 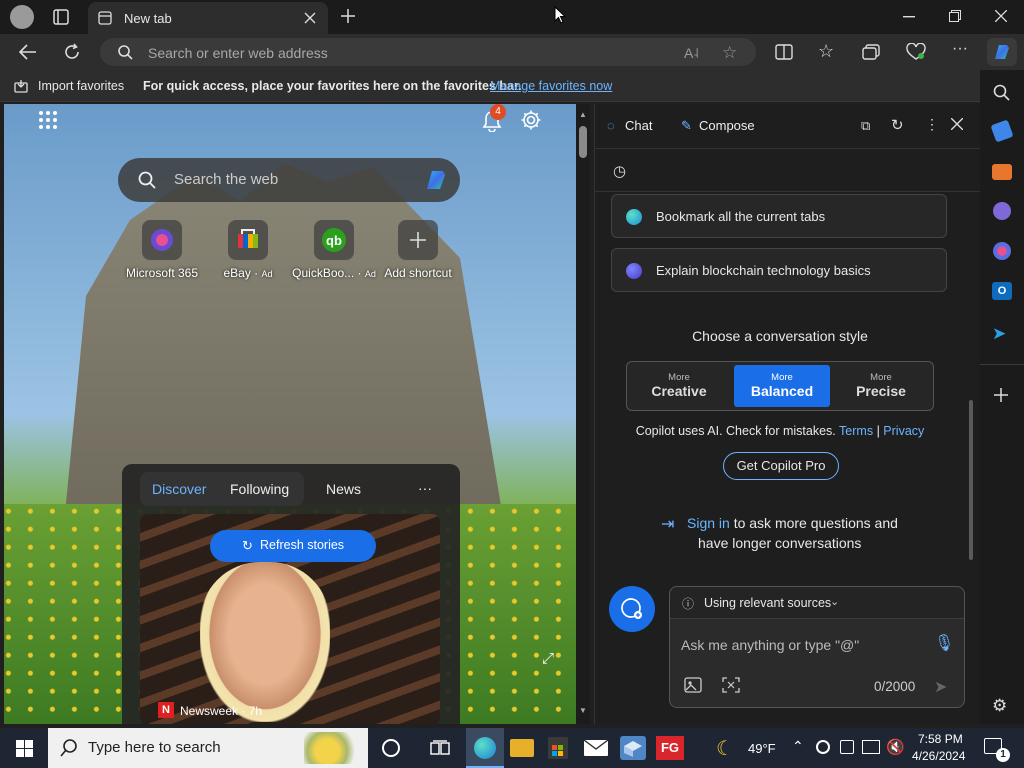 I want to click on app-launcher-icon, so click(x=48, y=120).